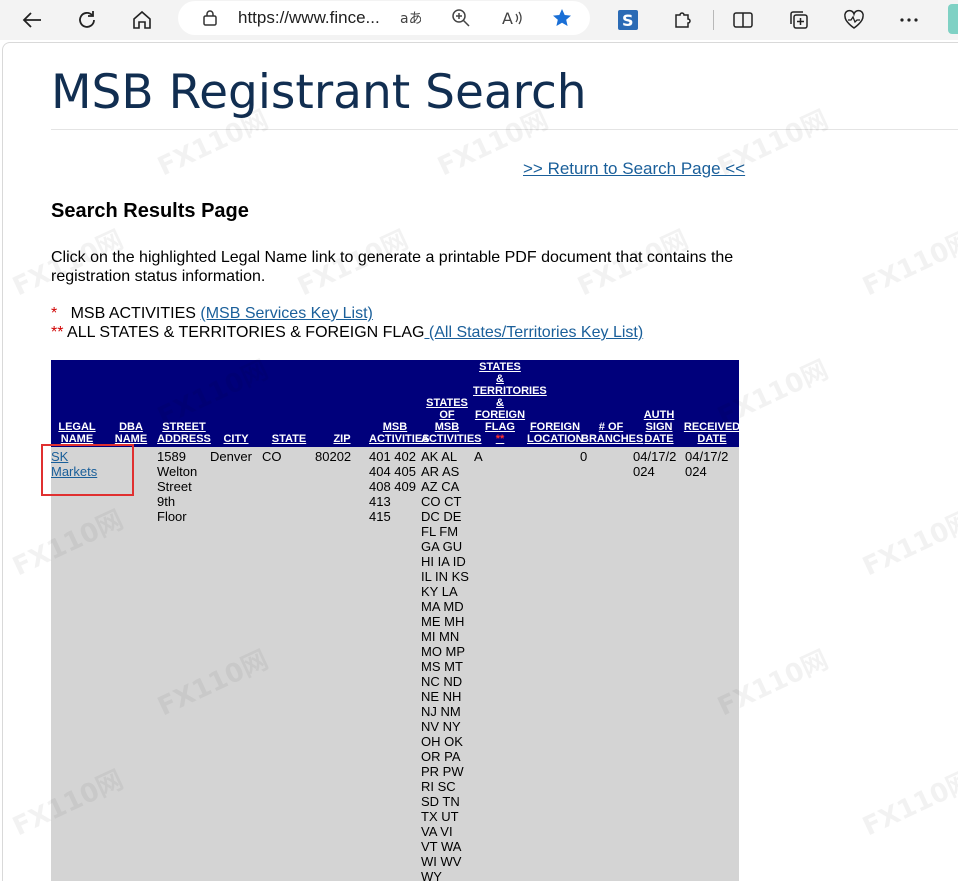 This screenshot has width=958, height=881. I want to click on header-received-date: RECEIVED DATE, so click(712, 433).